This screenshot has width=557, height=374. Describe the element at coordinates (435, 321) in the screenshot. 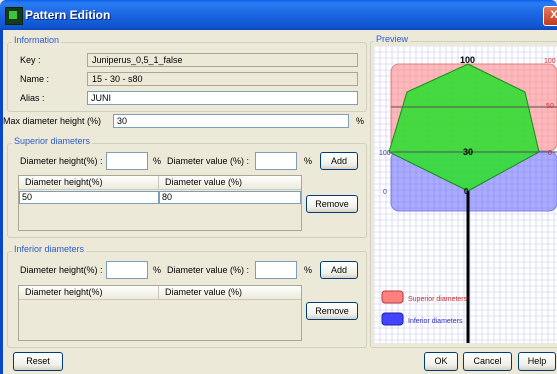

I see `inferior-legend-text: Inferior diameters` at that location.